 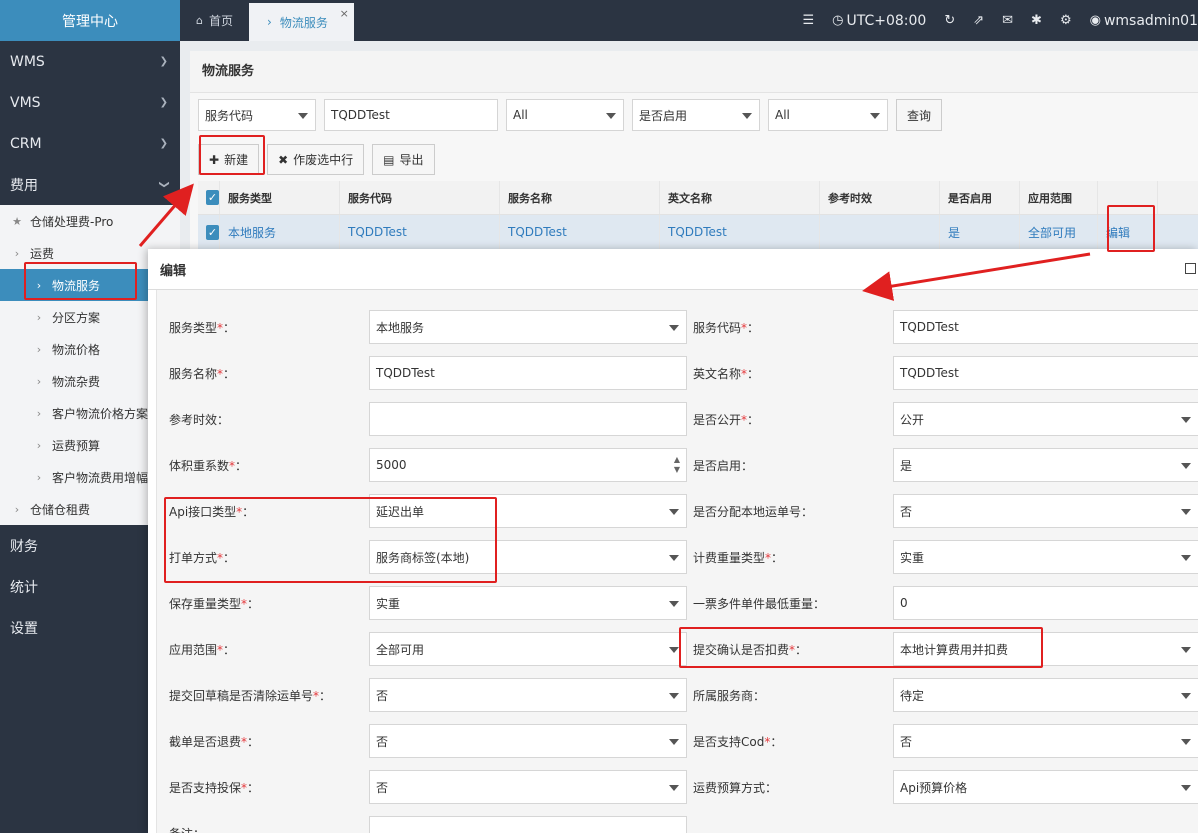 What do you see at coordinates (976, 276) in the screenshot?
I see `arrow-to-dialog` at bounding box center [976, 276].